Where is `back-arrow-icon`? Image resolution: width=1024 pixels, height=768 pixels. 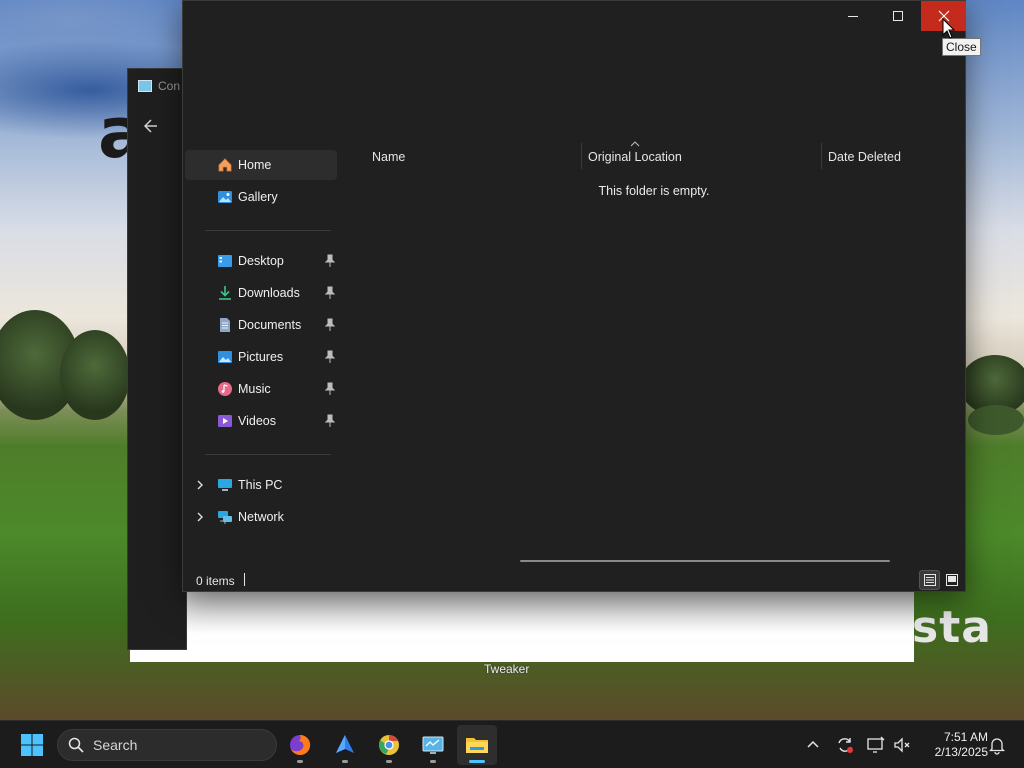
back-arrow-icon is located at coordinates (150, 128).